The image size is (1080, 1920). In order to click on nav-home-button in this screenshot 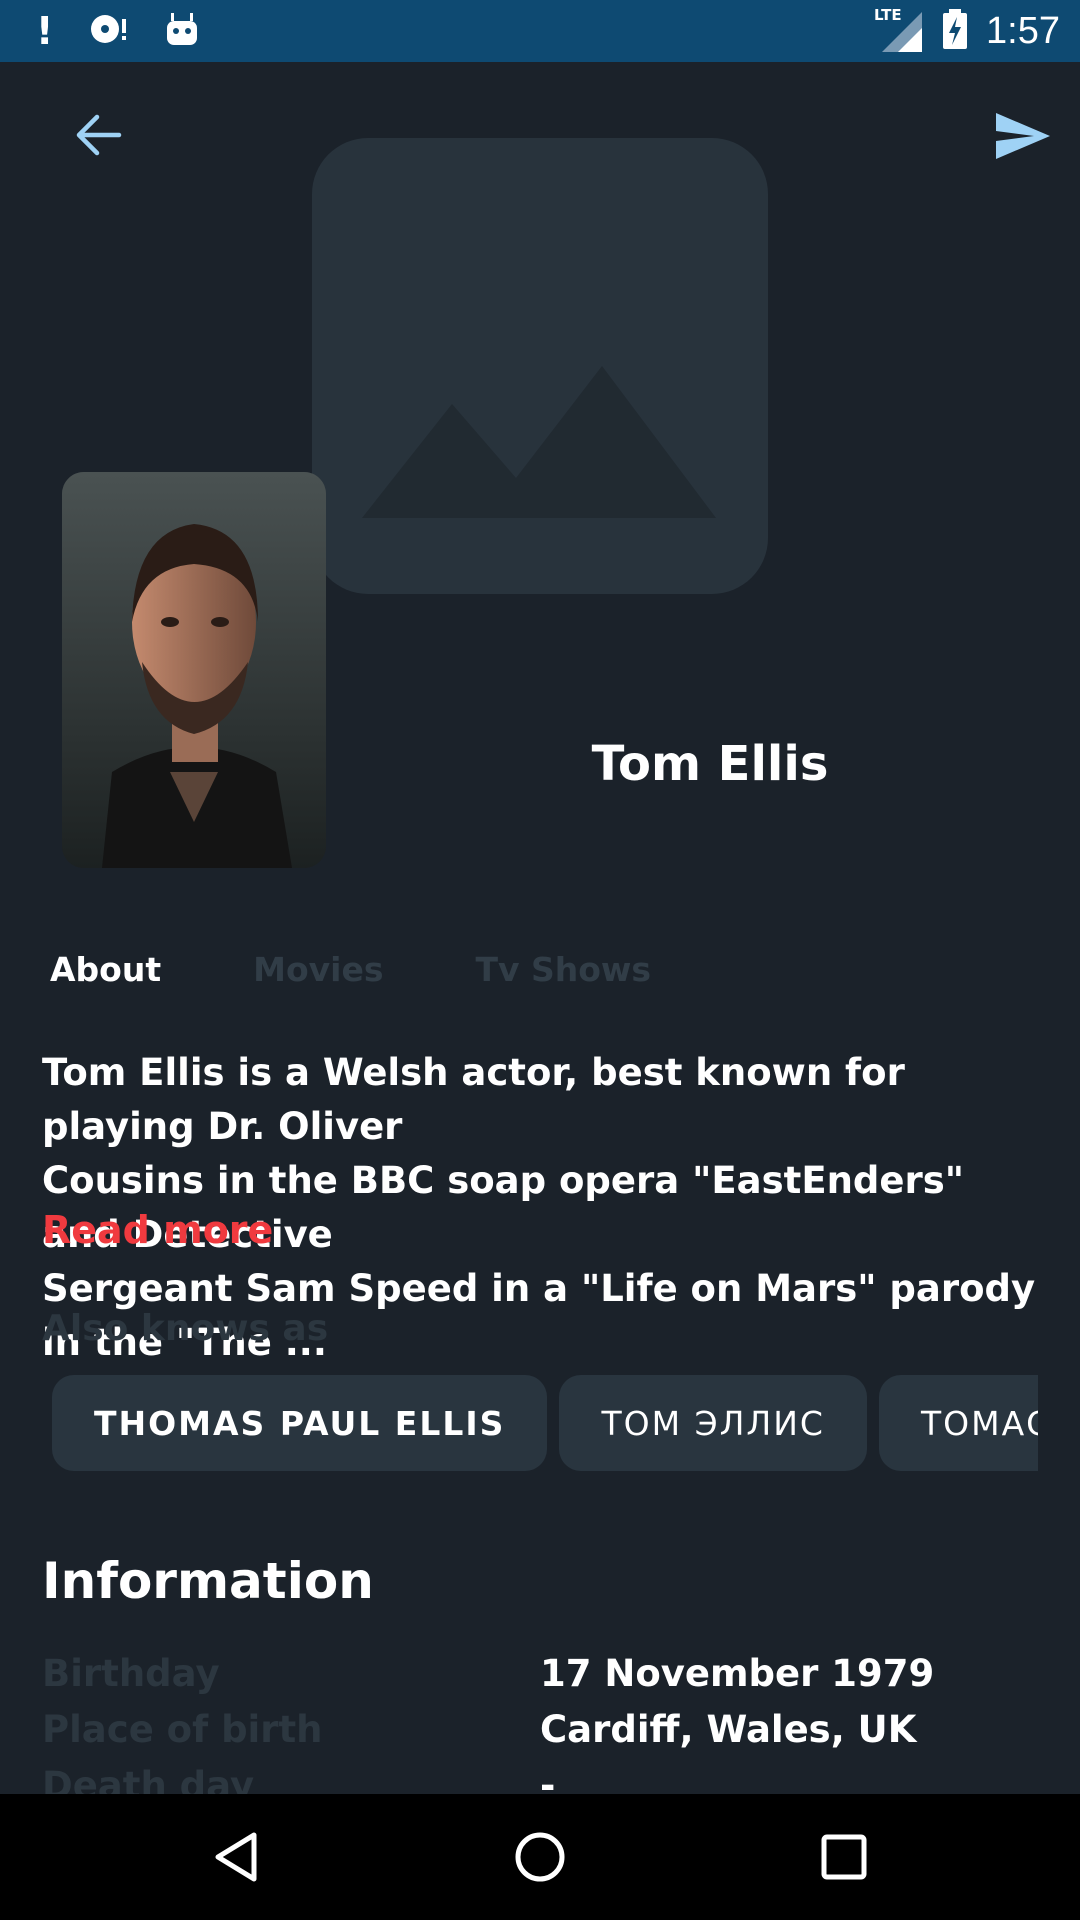, I will do `click(540, 1857)`.